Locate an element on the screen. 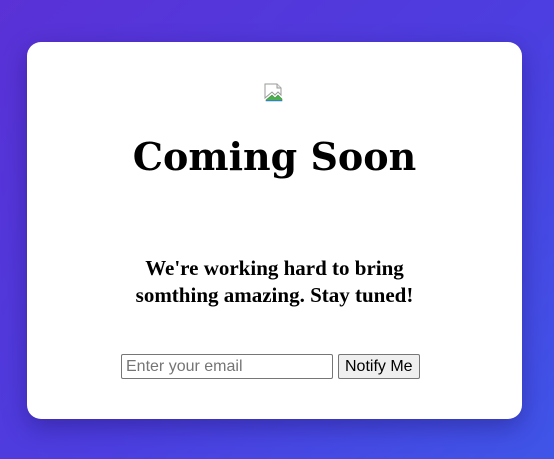  notify-form: Notify Me is located at coordinates (270, 366).